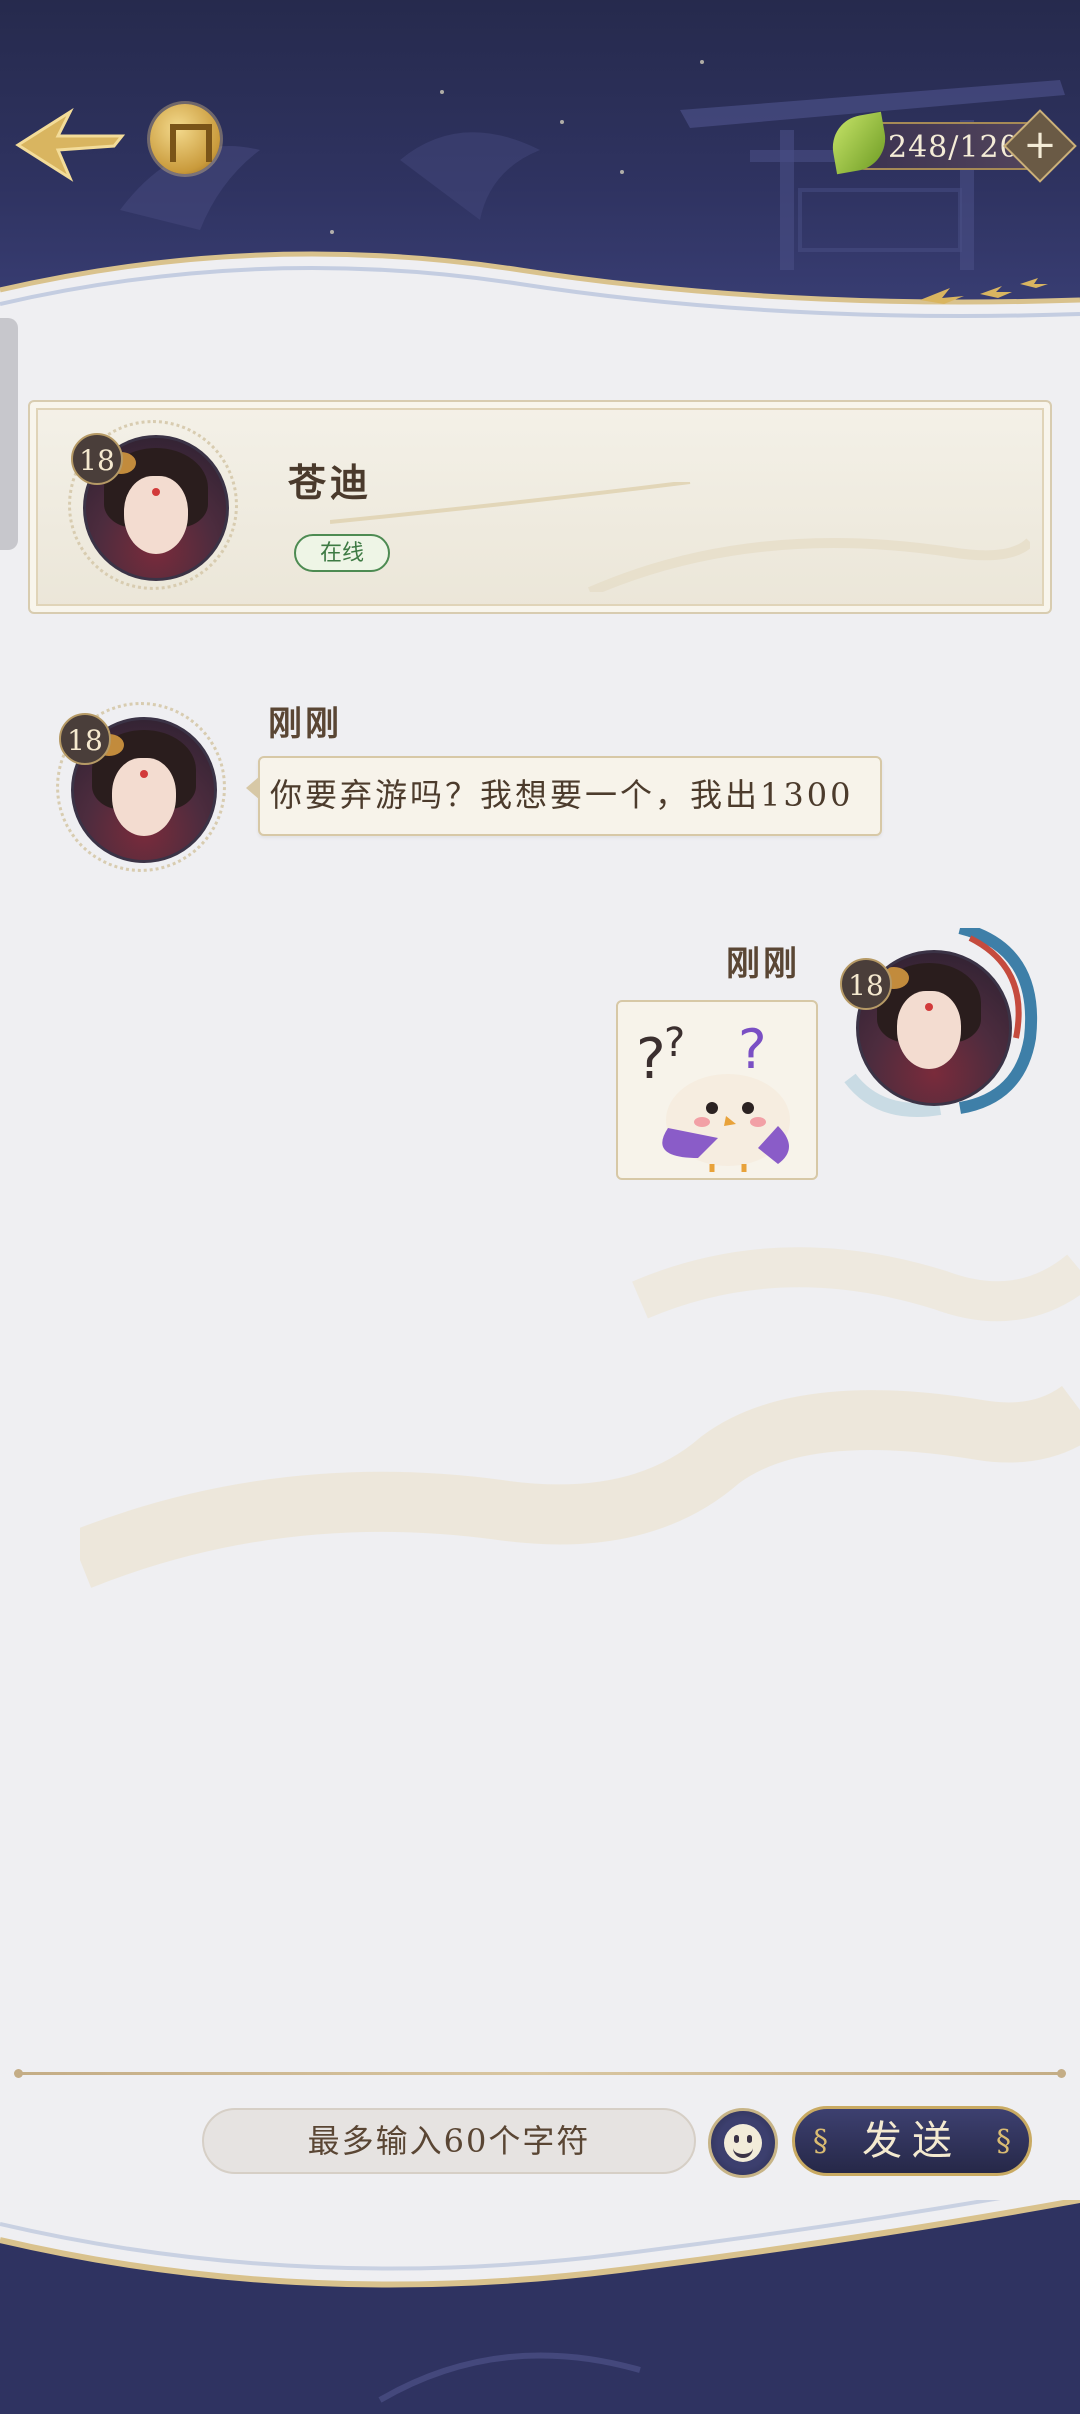 The height and width of the screenshot is (2414, 1080). Describe the element at coordinates (141, 787) in the screenshot. I see `sender-avatar: 18` at that location.